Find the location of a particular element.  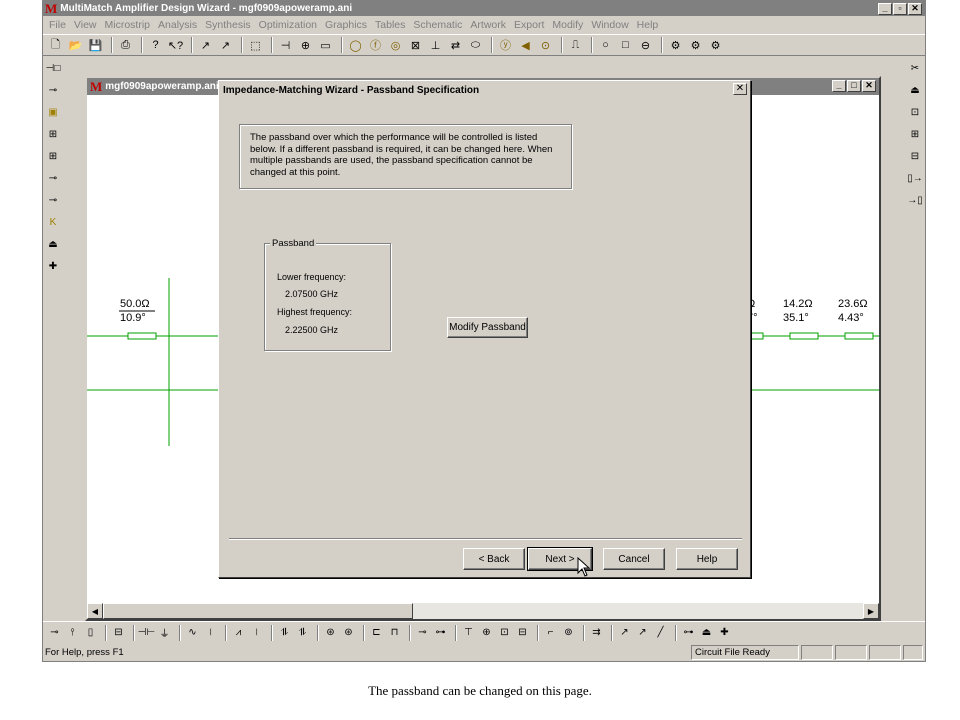

menu-artwork: Artwork is located at coordinates (488, 25).